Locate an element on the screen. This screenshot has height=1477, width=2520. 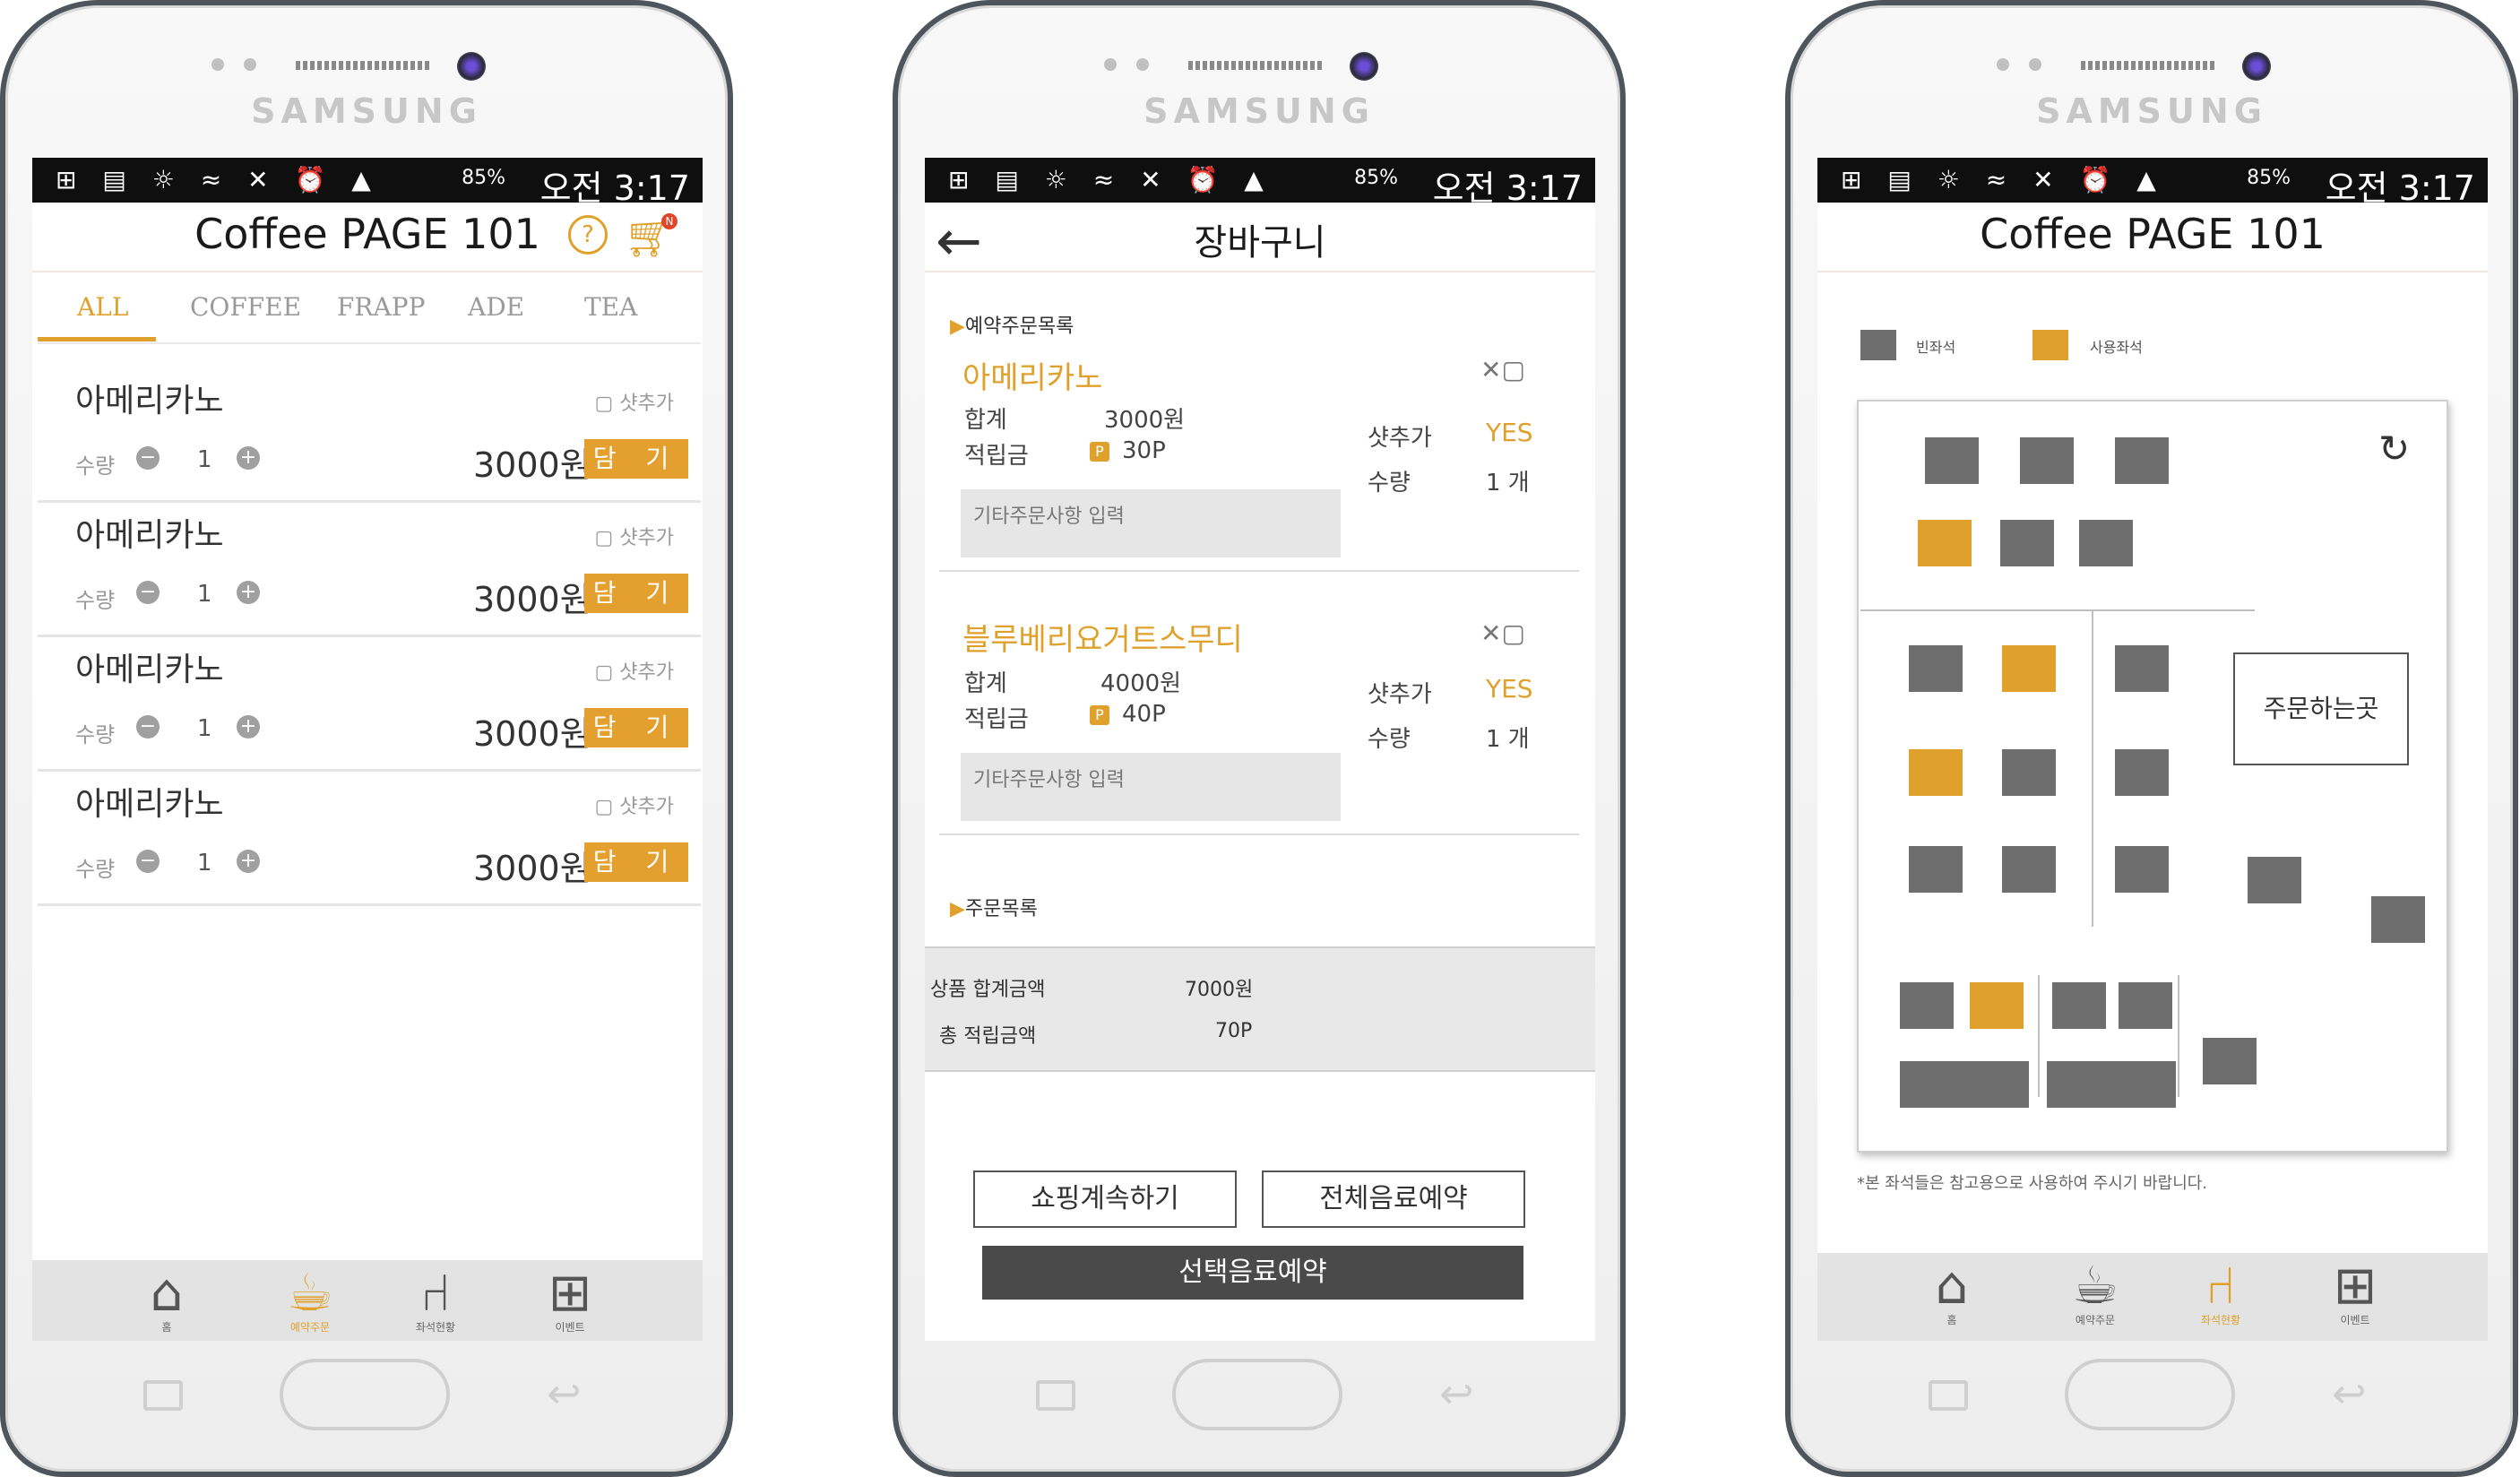
shot-value: YES is located at coordinates (1509, 689).